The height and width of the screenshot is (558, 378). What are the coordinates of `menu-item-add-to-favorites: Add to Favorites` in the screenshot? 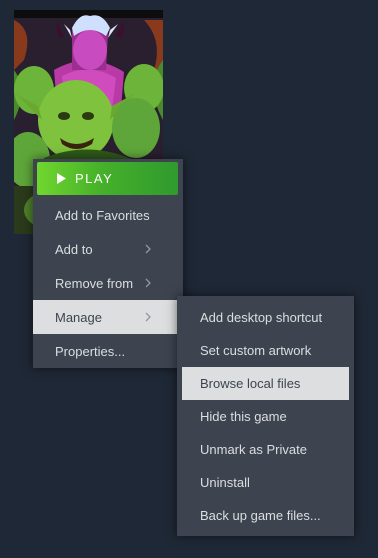 It's located at (108, 215).